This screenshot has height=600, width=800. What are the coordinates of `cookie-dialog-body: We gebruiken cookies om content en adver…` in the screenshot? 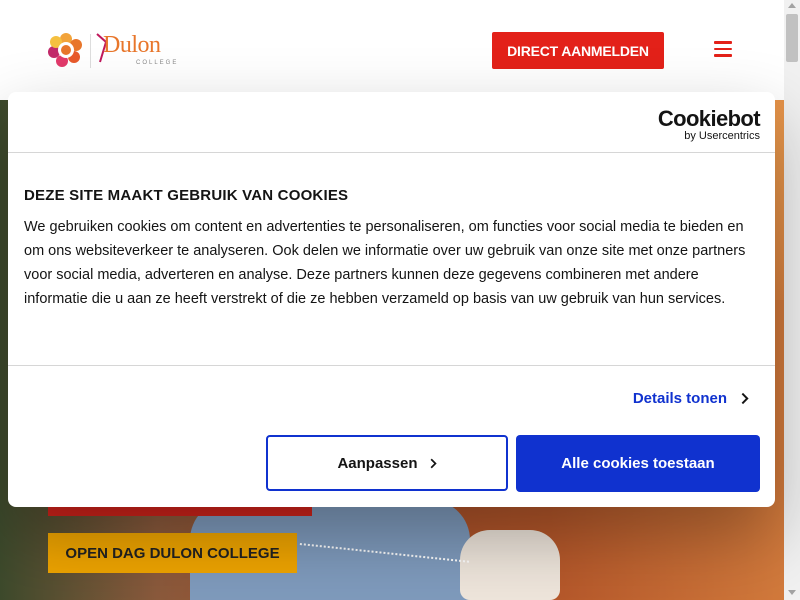 It's located at (385, 263).